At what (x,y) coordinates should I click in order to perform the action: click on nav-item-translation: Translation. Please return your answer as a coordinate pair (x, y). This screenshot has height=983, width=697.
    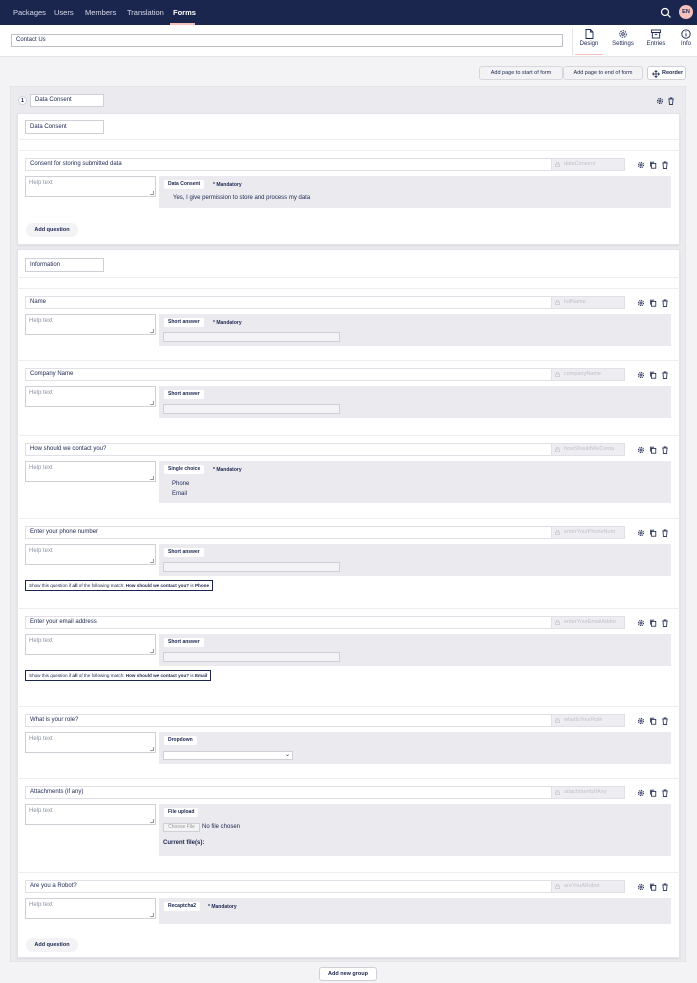
    Looking at the image, I should click on (145, 12).